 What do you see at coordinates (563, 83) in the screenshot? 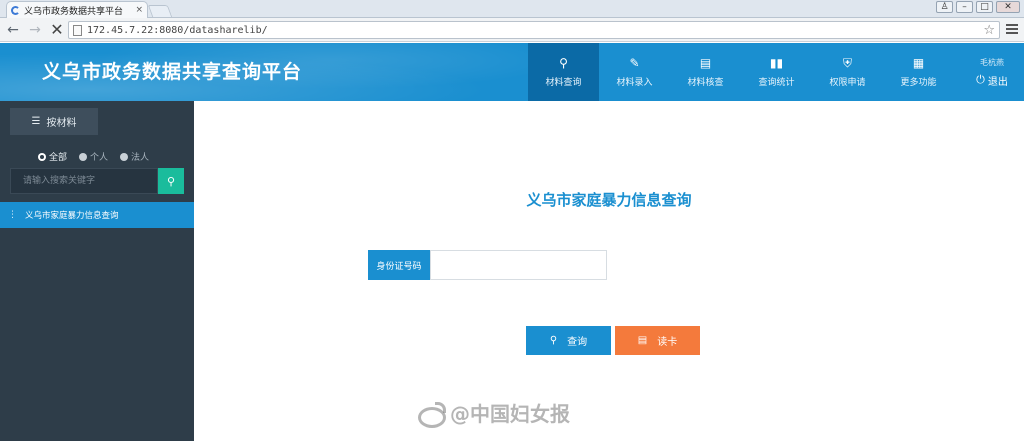
I see `menu-item-label: 材料查询` at bounding box center [563, 83].